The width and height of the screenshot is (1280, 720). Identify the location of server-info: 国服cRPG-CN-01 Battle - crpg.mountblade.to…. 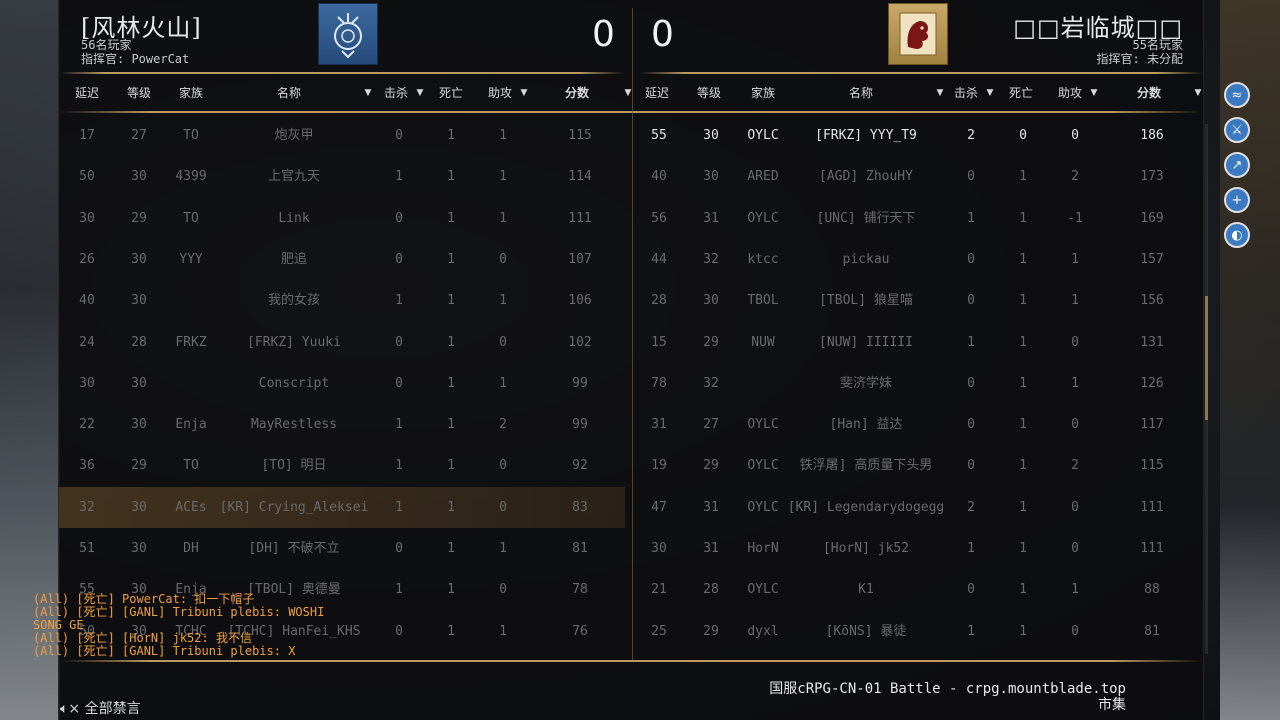
(947, 697).